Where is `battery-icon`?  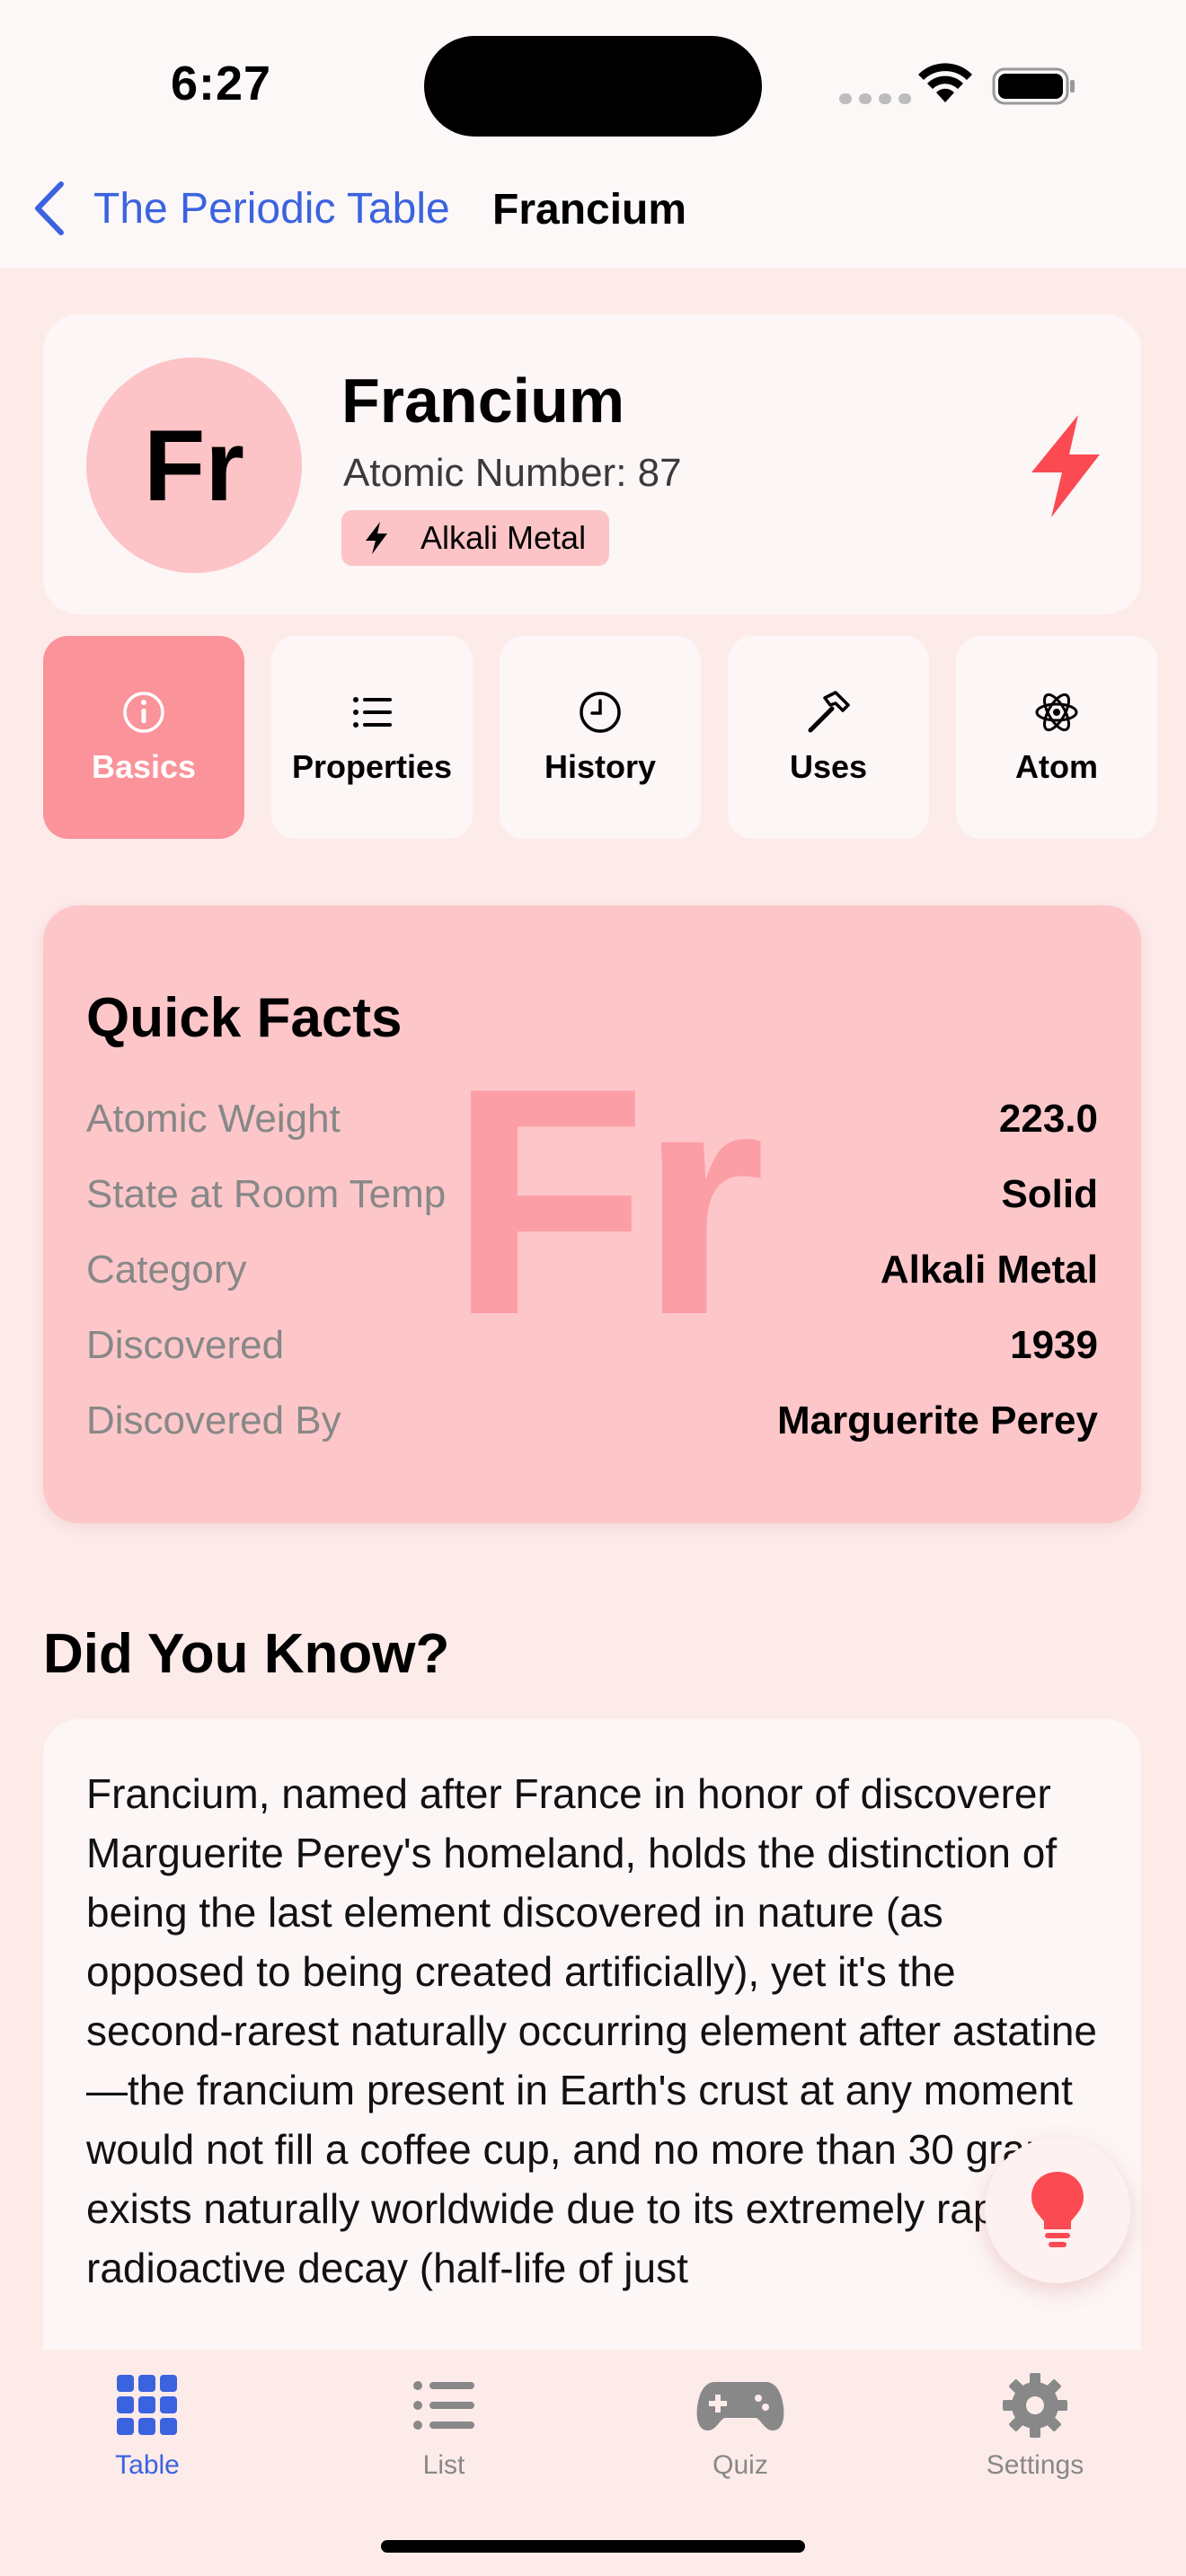
battery-icon is located at coordinates (1033, 86).